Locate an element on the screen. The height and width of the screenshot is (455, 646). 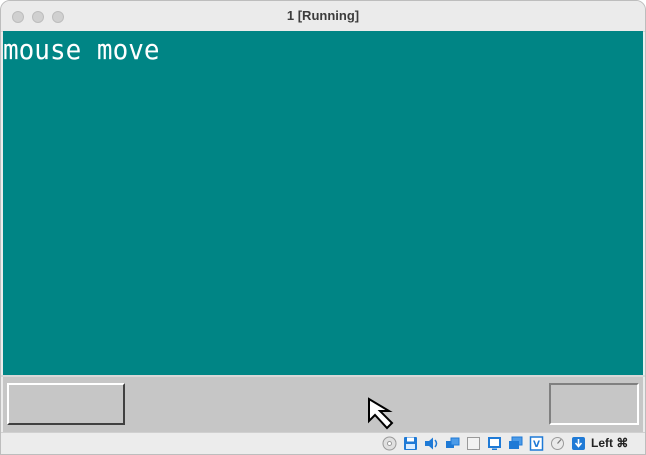
optical-drive-icon is located at coordinates (389, 443).